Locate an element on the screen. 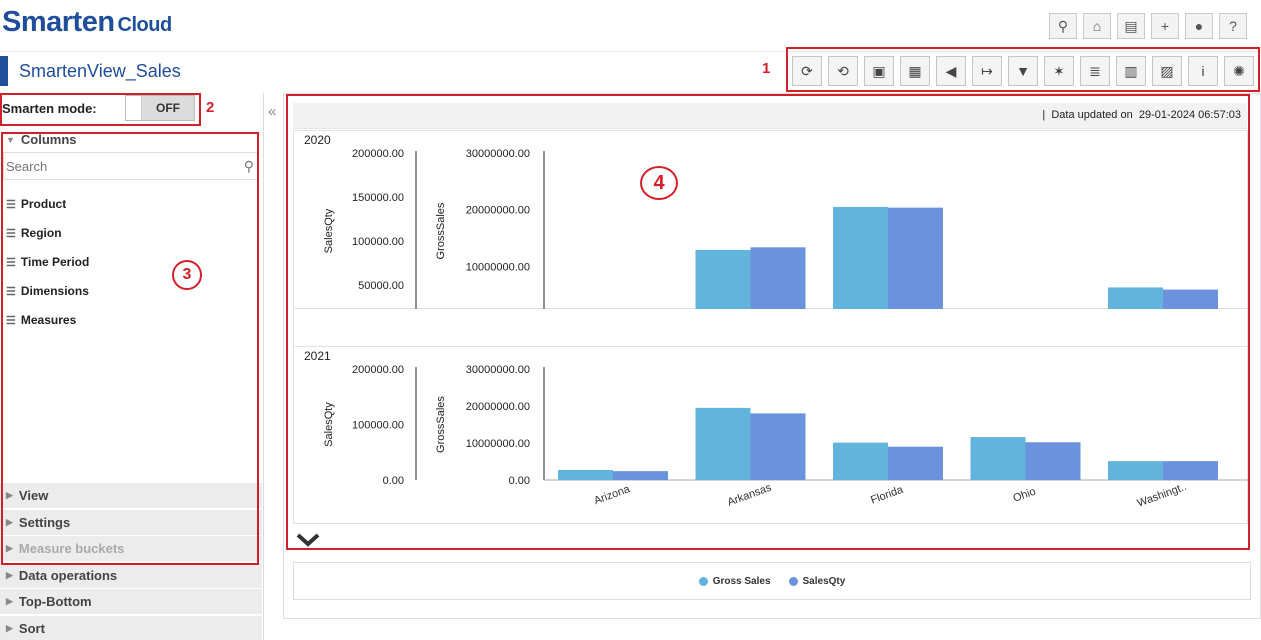 This screenshot has height=640, width=1261. magic-wand-icon: ✶ is located at coordinates (1059, 71).